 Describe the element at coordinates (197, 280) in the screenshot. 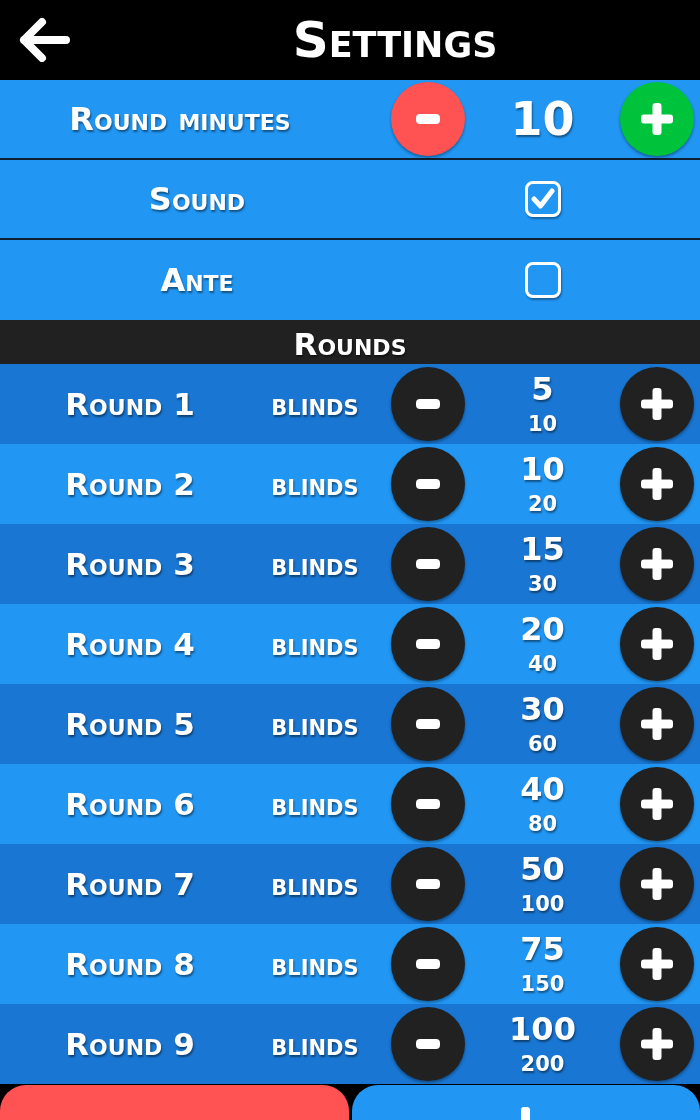

I see `setting-label: Ante` at that location.